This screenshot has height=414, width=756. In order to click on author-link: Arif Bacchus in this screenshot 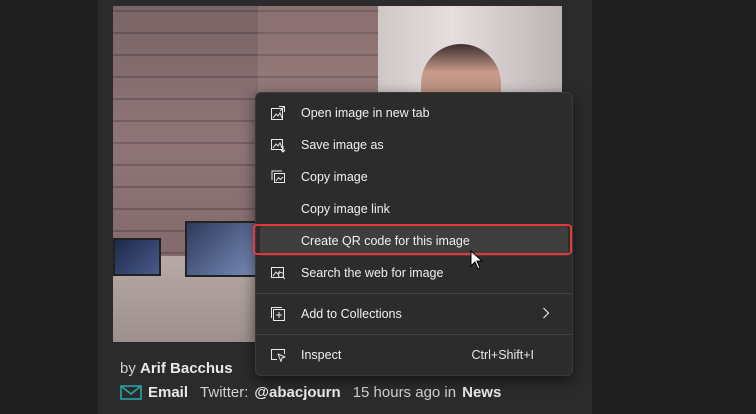, I will do `click(186, 368)`.